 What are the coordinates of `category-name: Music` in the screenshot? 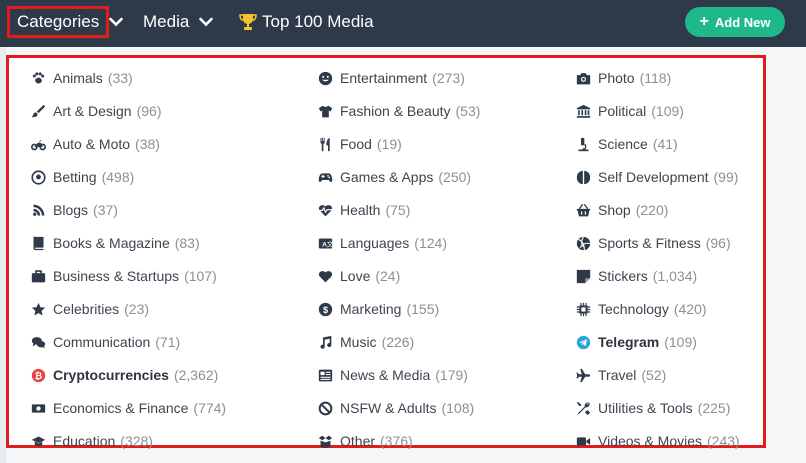 It's located at (358, 342).